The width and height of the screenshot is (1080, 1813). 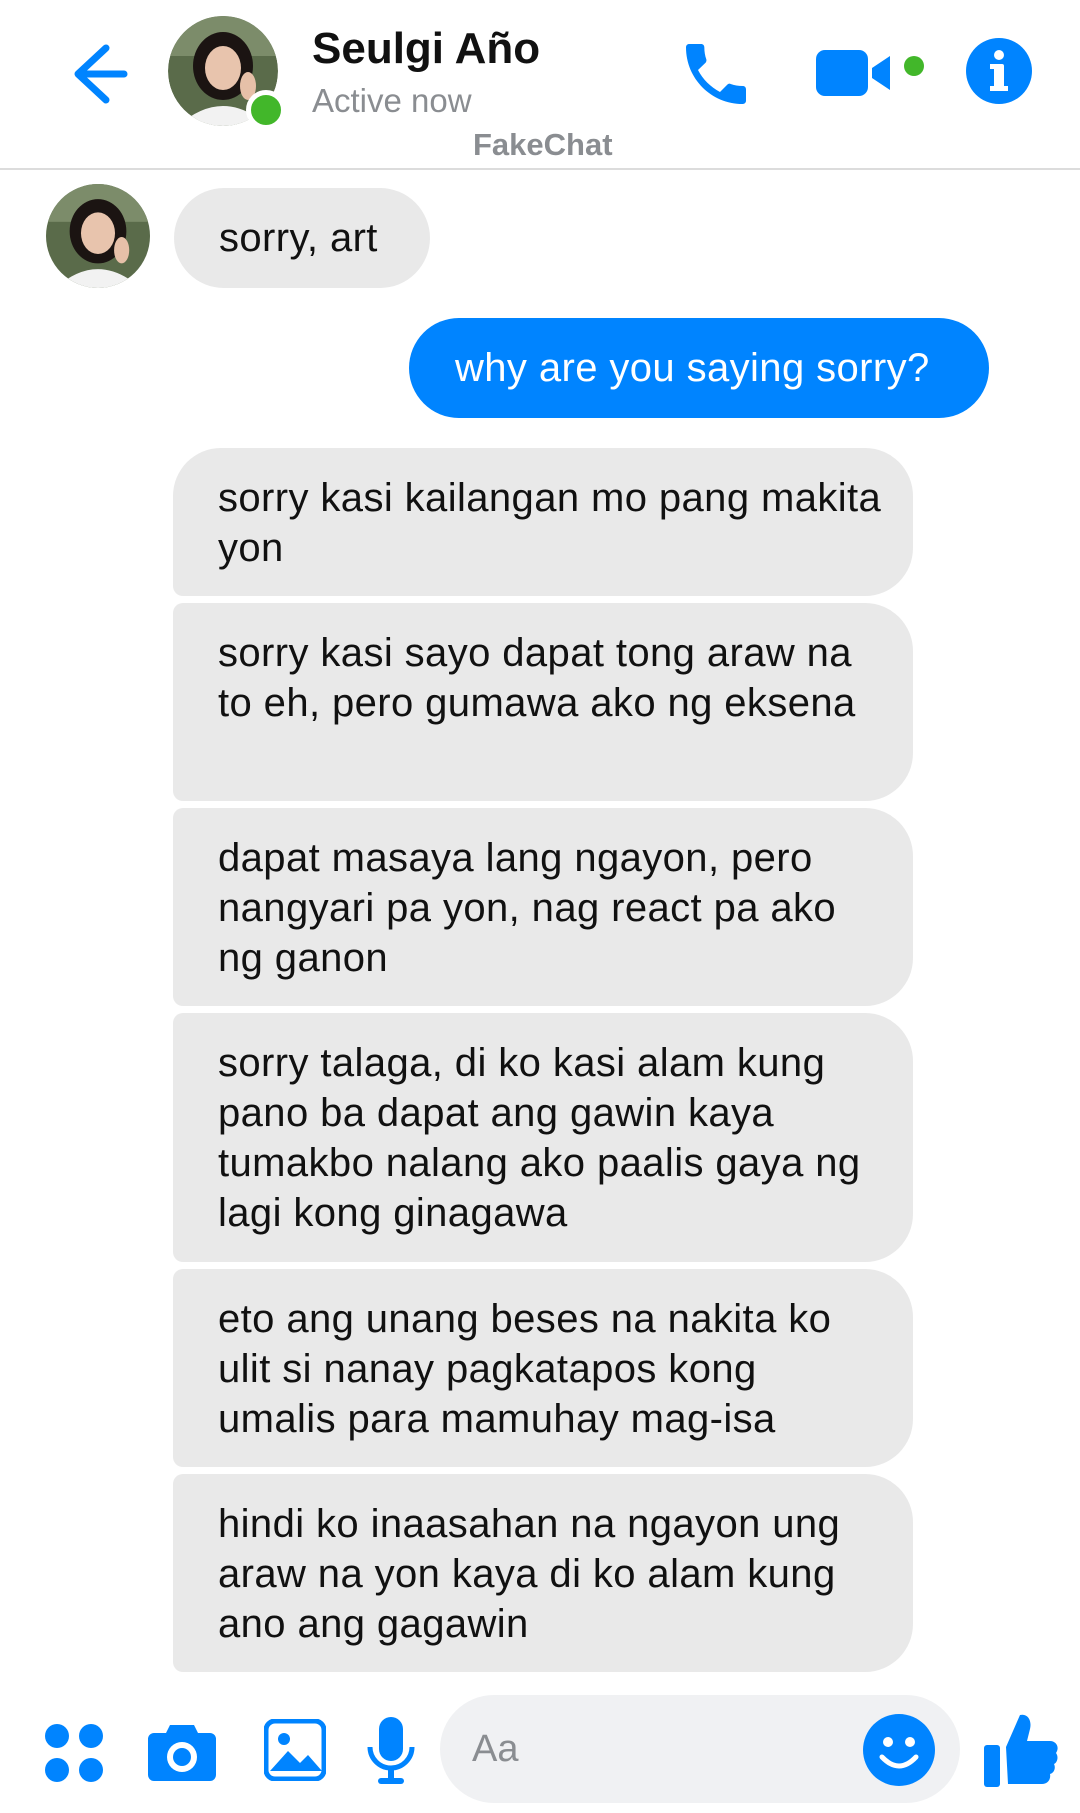 I want to click on contact-name: Seulgi Año, so click(x=426, y=49).